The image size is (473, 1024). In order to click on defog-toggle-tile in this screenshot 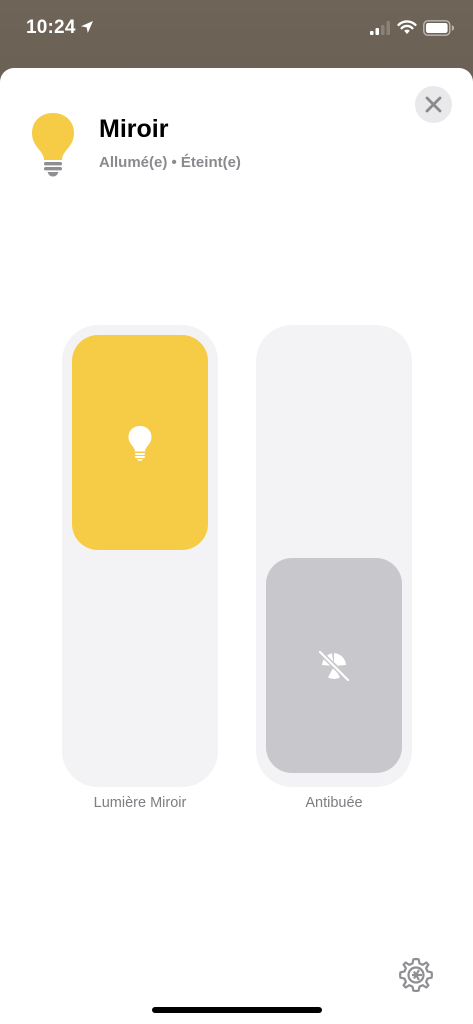, I will do `click(334, 665)`.